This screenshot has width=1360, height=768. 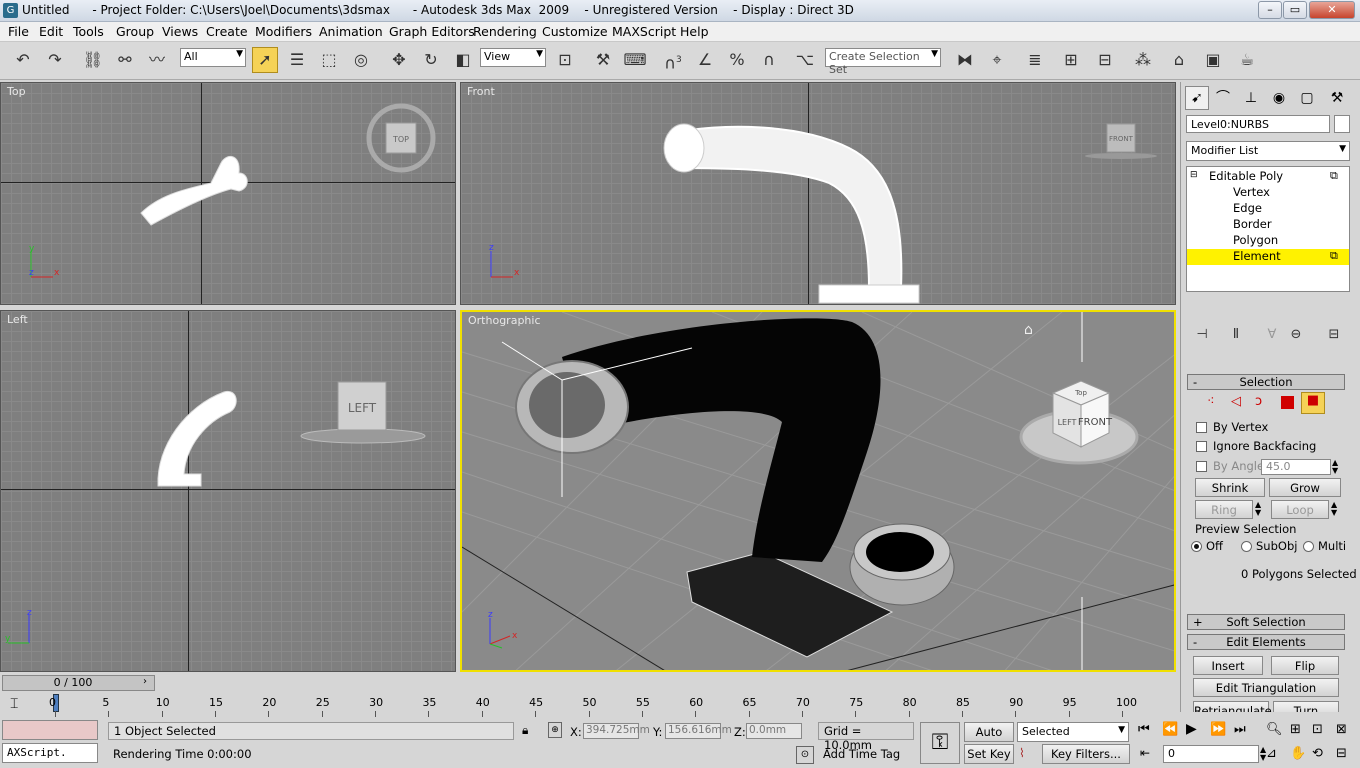 What do you see at coordinates (1317, 753) in the screenshot?
I see `orbit-icon: ⟲` at bounding box center [1317, 753].